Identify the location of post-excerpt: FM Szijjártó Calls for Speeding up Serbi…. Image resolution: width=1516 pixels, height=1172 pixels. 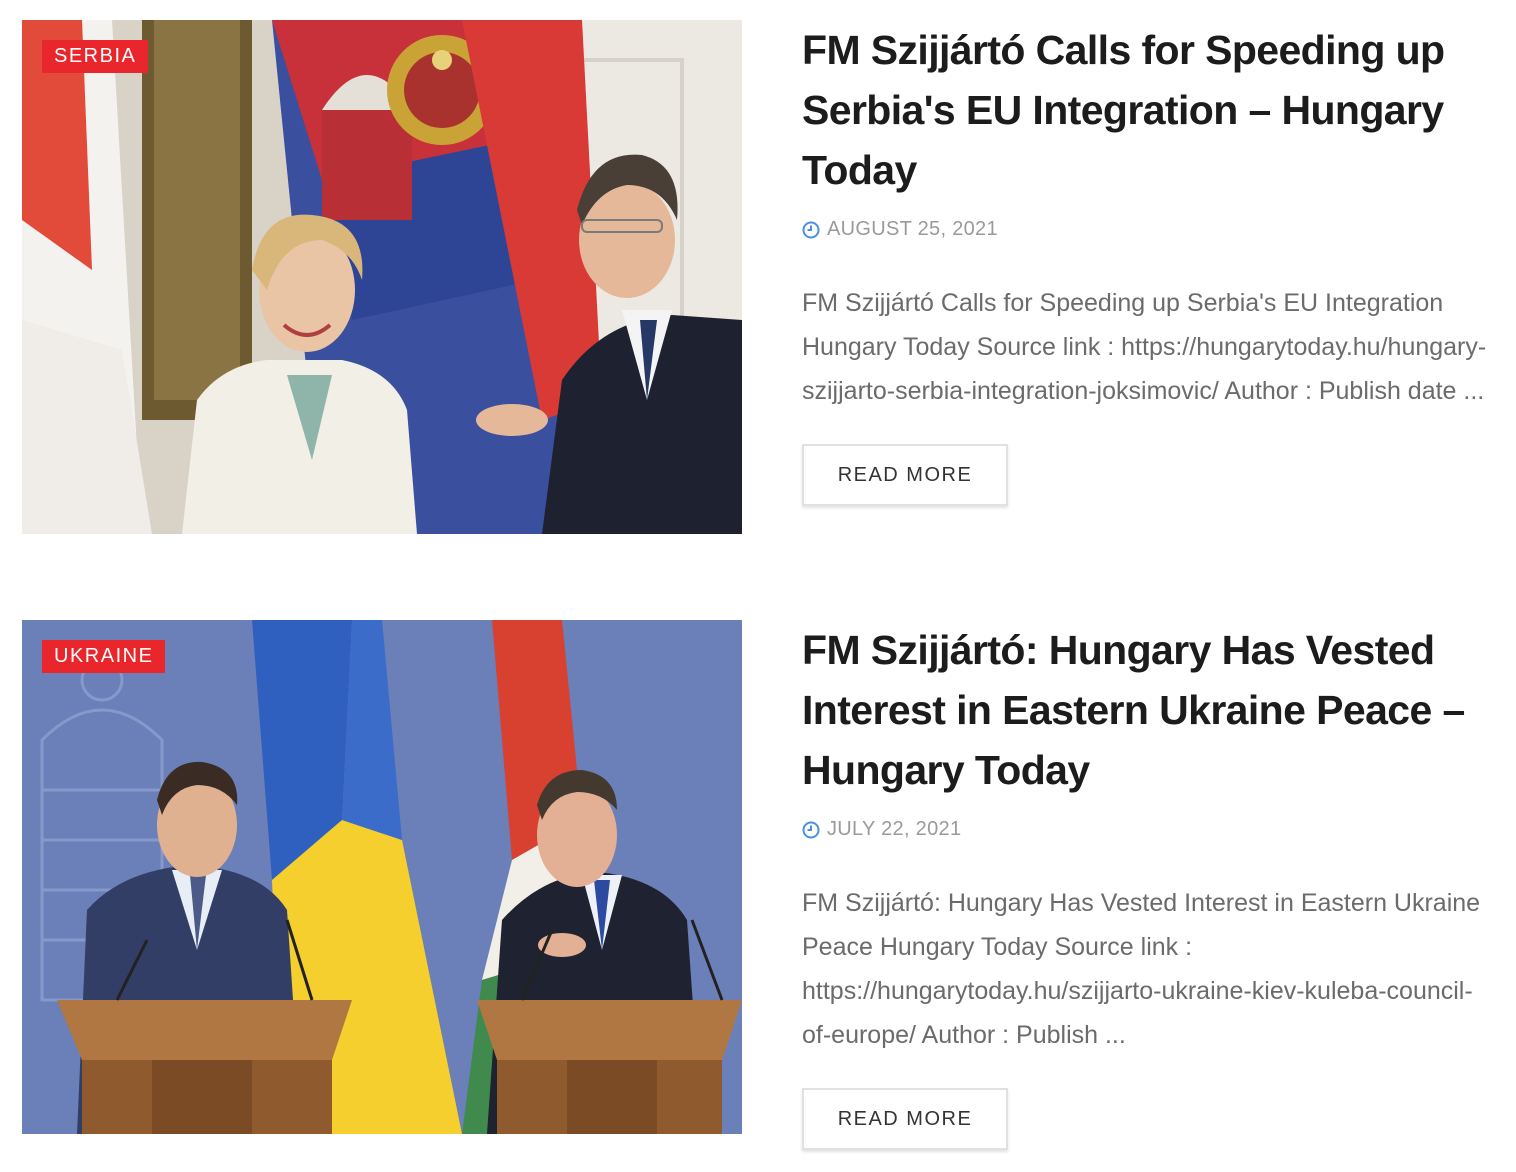
(1144, 347).